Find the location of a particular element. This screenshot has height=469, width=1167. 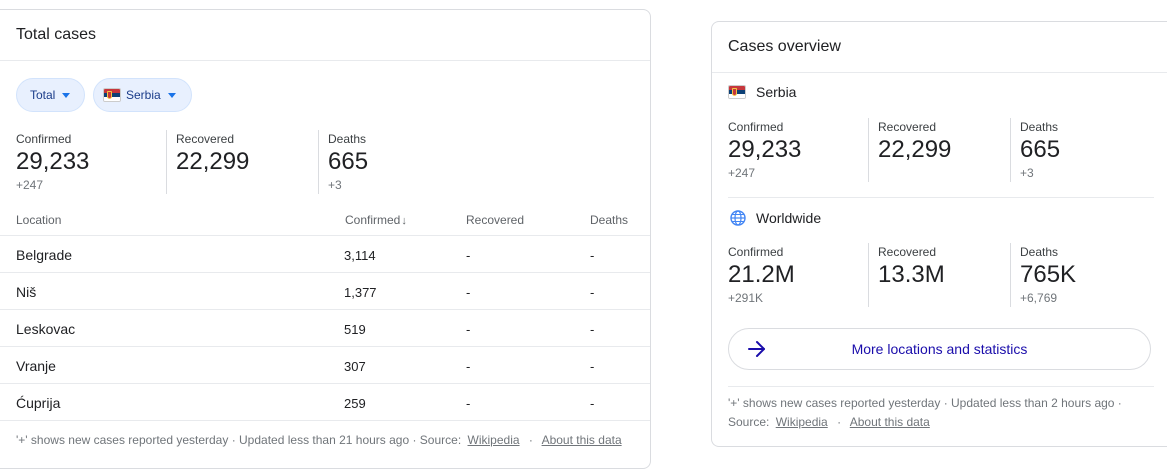

total-dropdown: Total is located at coordinates (50, 95).